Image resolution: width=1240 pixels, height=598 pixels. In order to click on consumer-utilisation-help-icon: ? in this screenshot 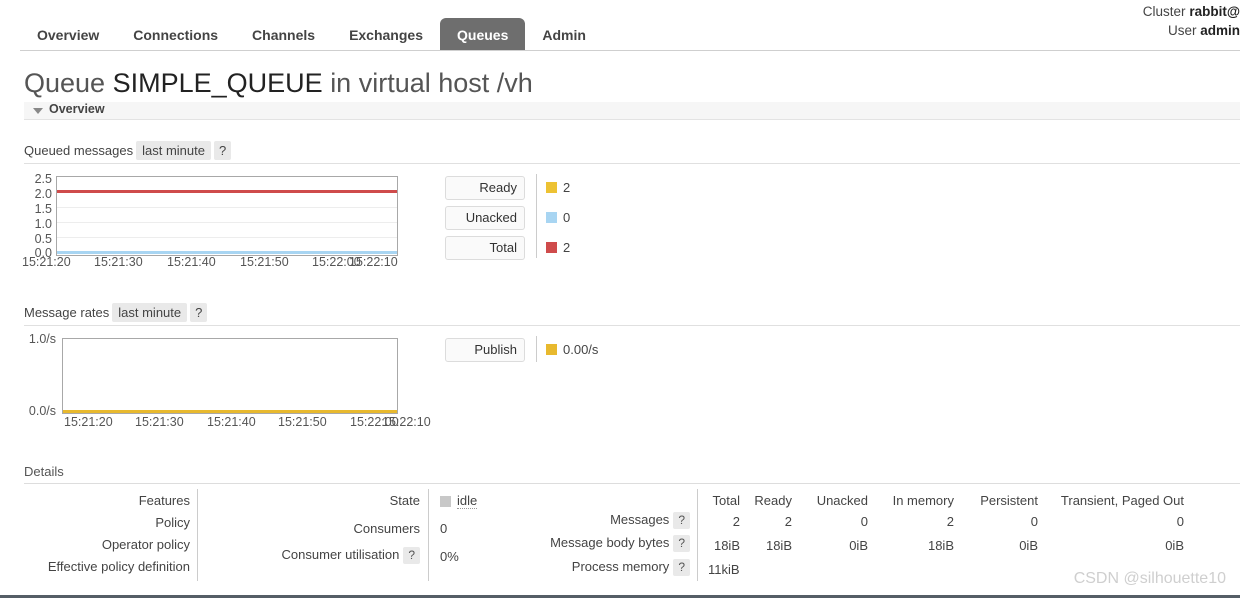, I will do `click(411, 555)`.